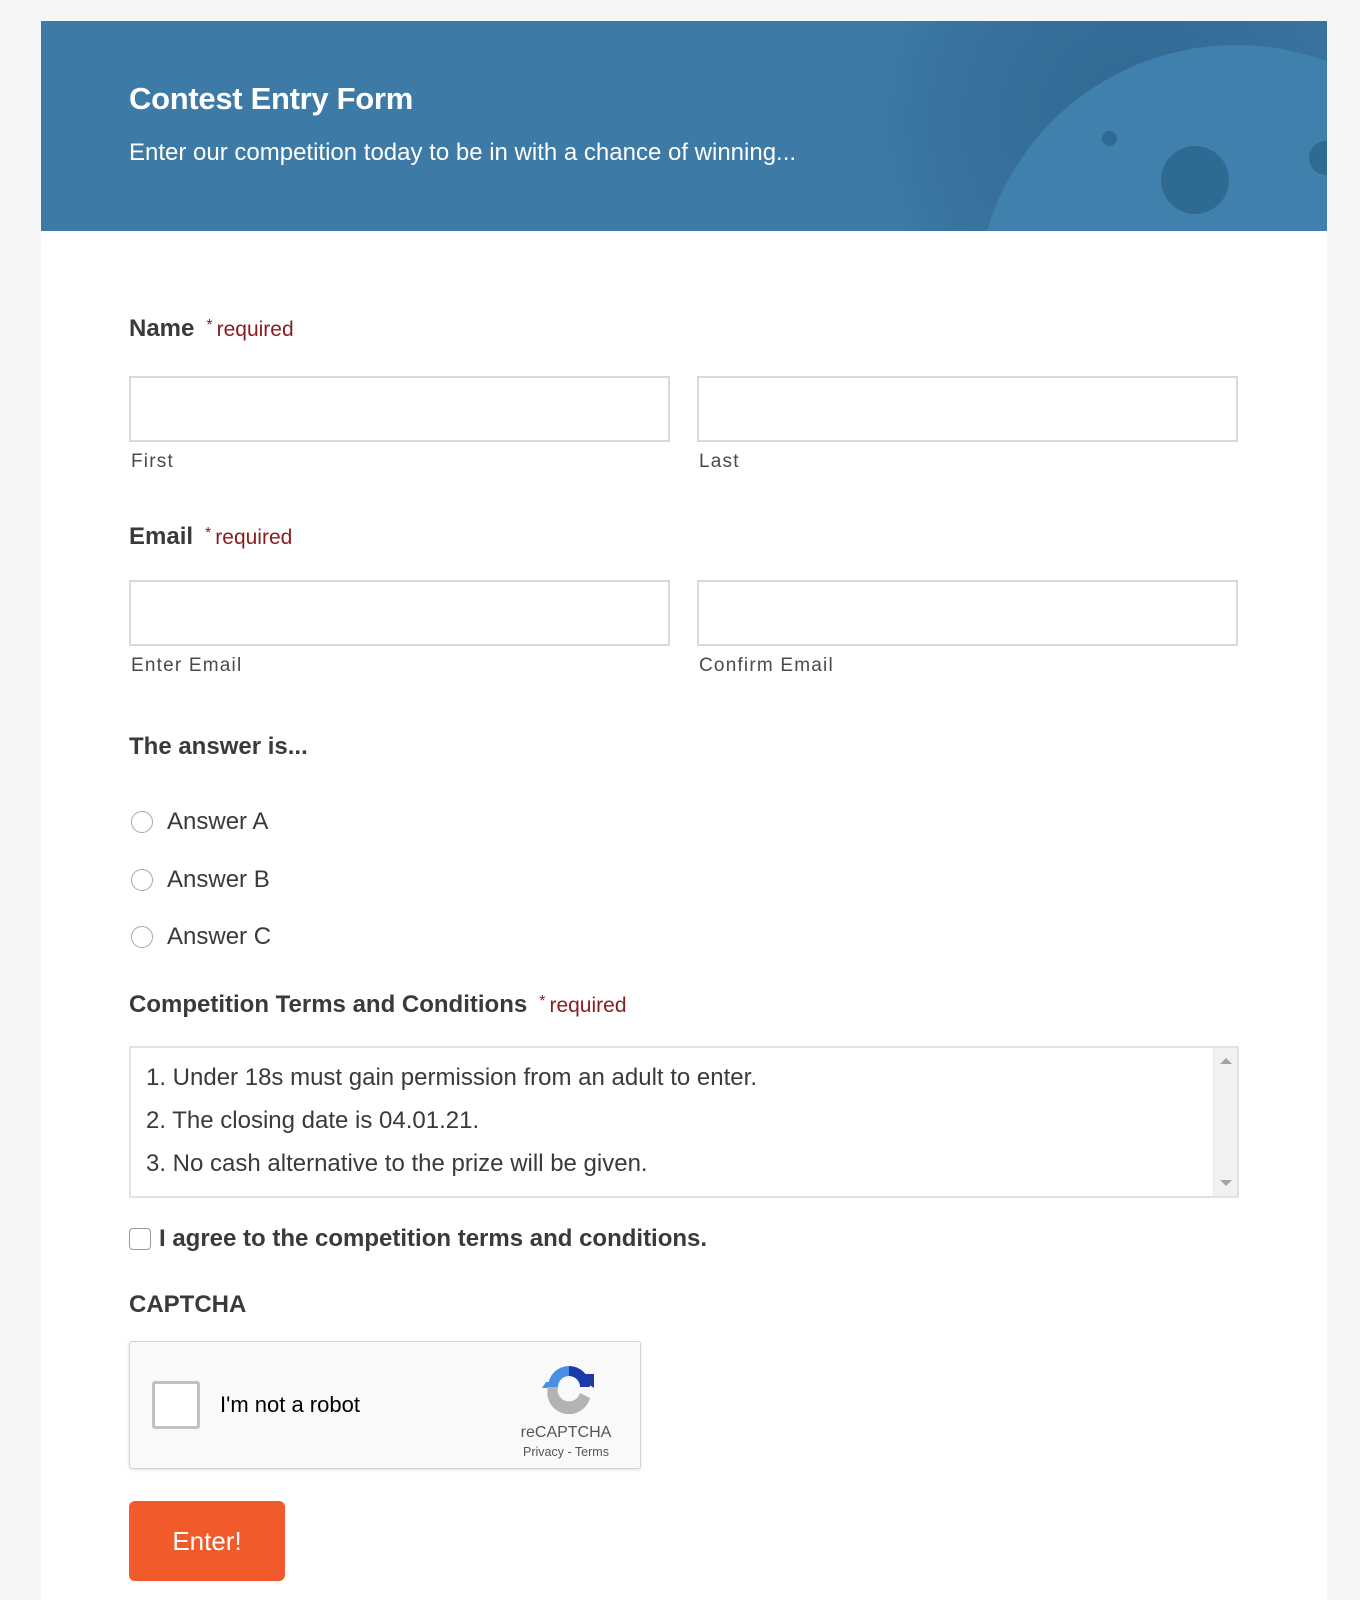 The width and height of the screenshot is (1360, 1600). I want to click on radio-option-answer-c: Answer C, so click(201, 937).